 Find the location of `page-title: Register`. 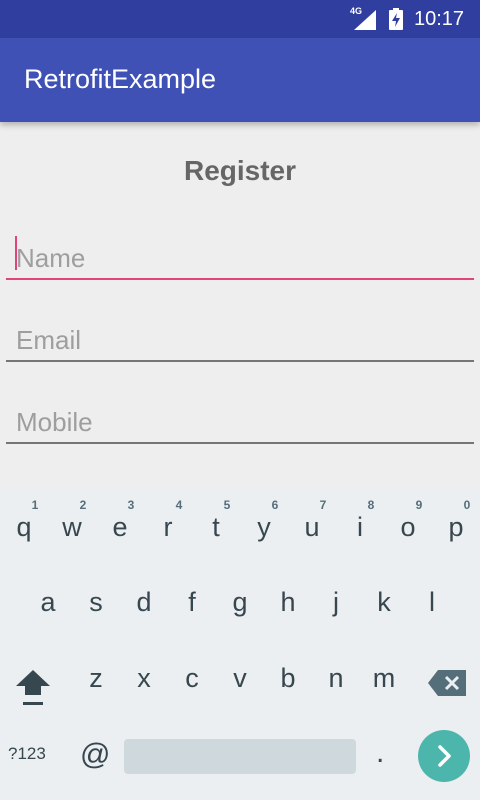

page-title: Register is located at coordinates (240, 170).